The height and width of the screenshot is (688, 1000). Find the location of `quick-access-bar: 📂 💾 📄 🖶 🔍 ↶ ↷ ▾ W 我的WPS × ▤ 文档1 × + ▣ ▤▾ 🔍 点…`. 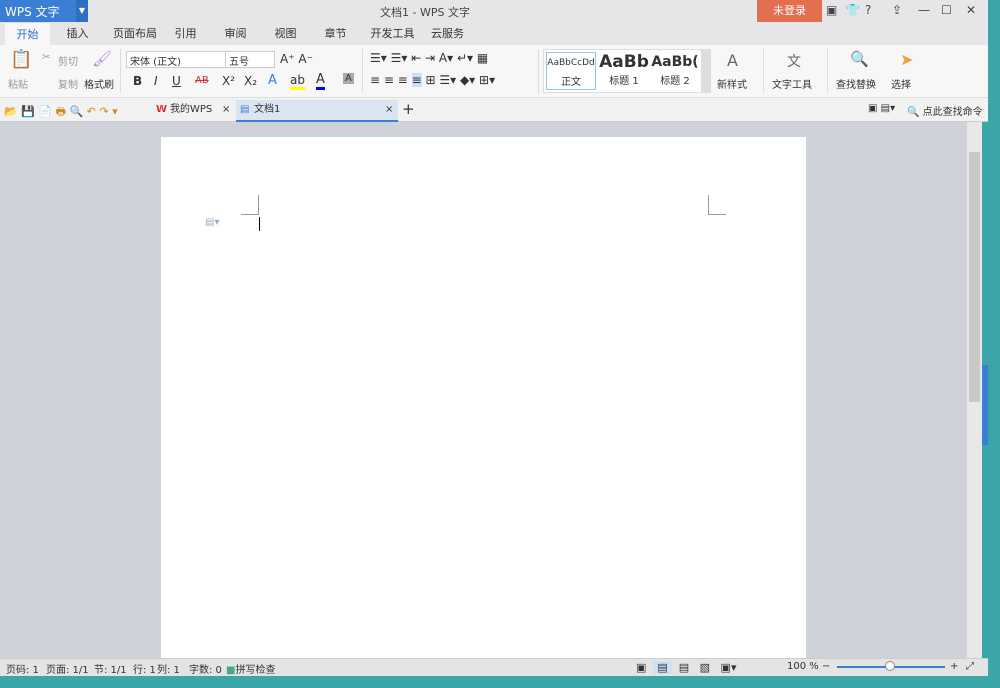

quick-access-bar: 📂 💾 📄 🖶 🔍 ↶ ↷ ▾ W 我的WPS × ▤ 文档1 × + ▣ ▤▾ 🔍 点… is located at coordinates (494, 110).